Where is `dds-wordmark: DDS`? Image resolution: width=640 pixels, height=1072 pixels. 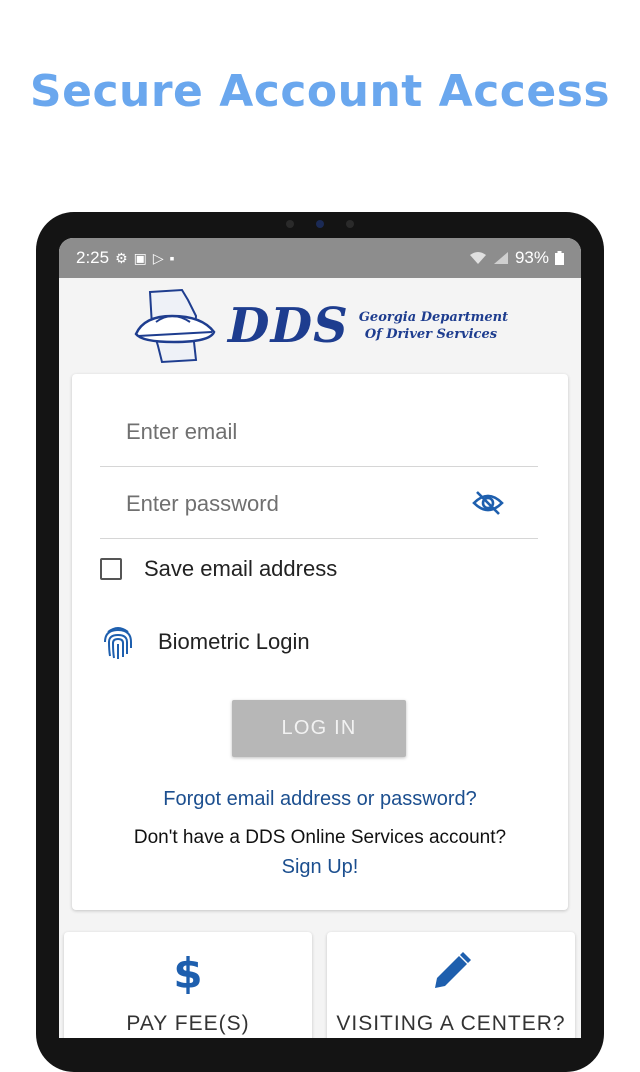 dds-wordmark: DDS is located at coordinates (288, 326).